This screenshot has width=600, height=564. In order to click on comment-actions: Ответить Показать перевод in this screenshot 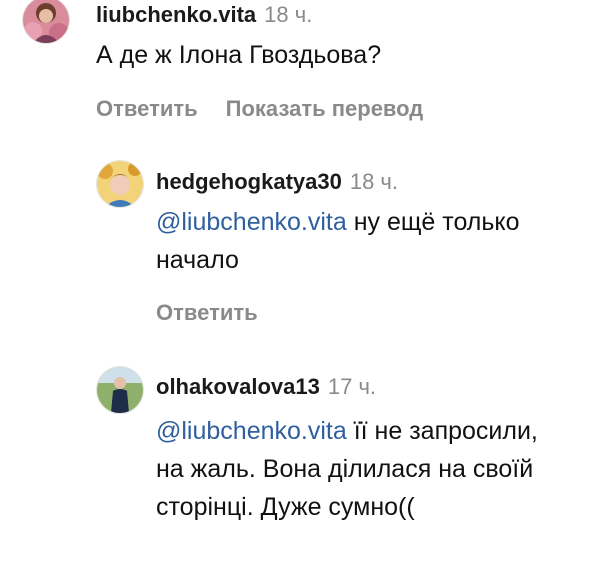, I will do `click(273, 109)`.